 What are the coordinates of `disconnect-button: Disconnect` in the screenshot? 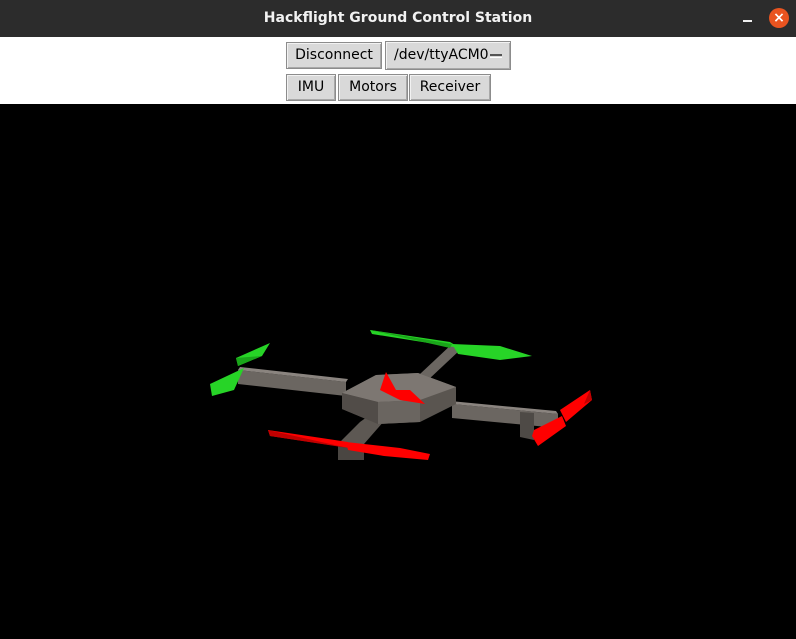 It's located at (334, 55).